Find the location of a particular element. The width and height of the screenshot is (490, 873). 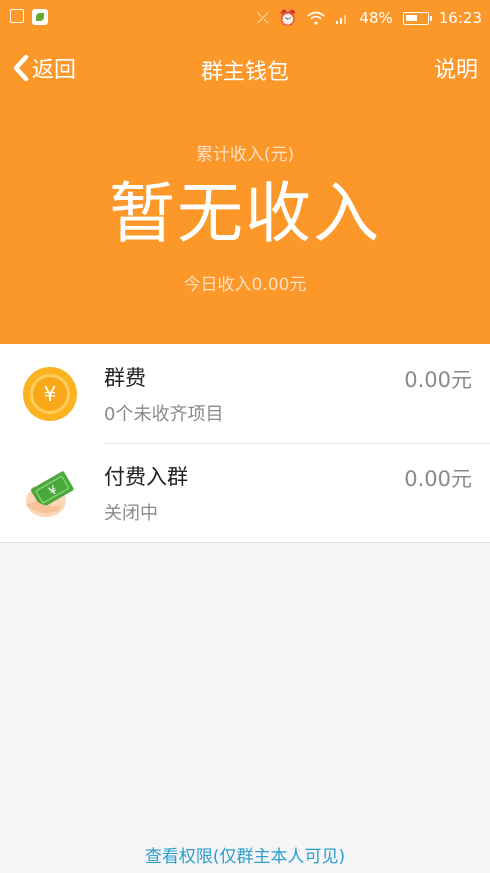

view-permission-link: 查看权限(仅群主本人可见) is located at coordinates (245, 854).